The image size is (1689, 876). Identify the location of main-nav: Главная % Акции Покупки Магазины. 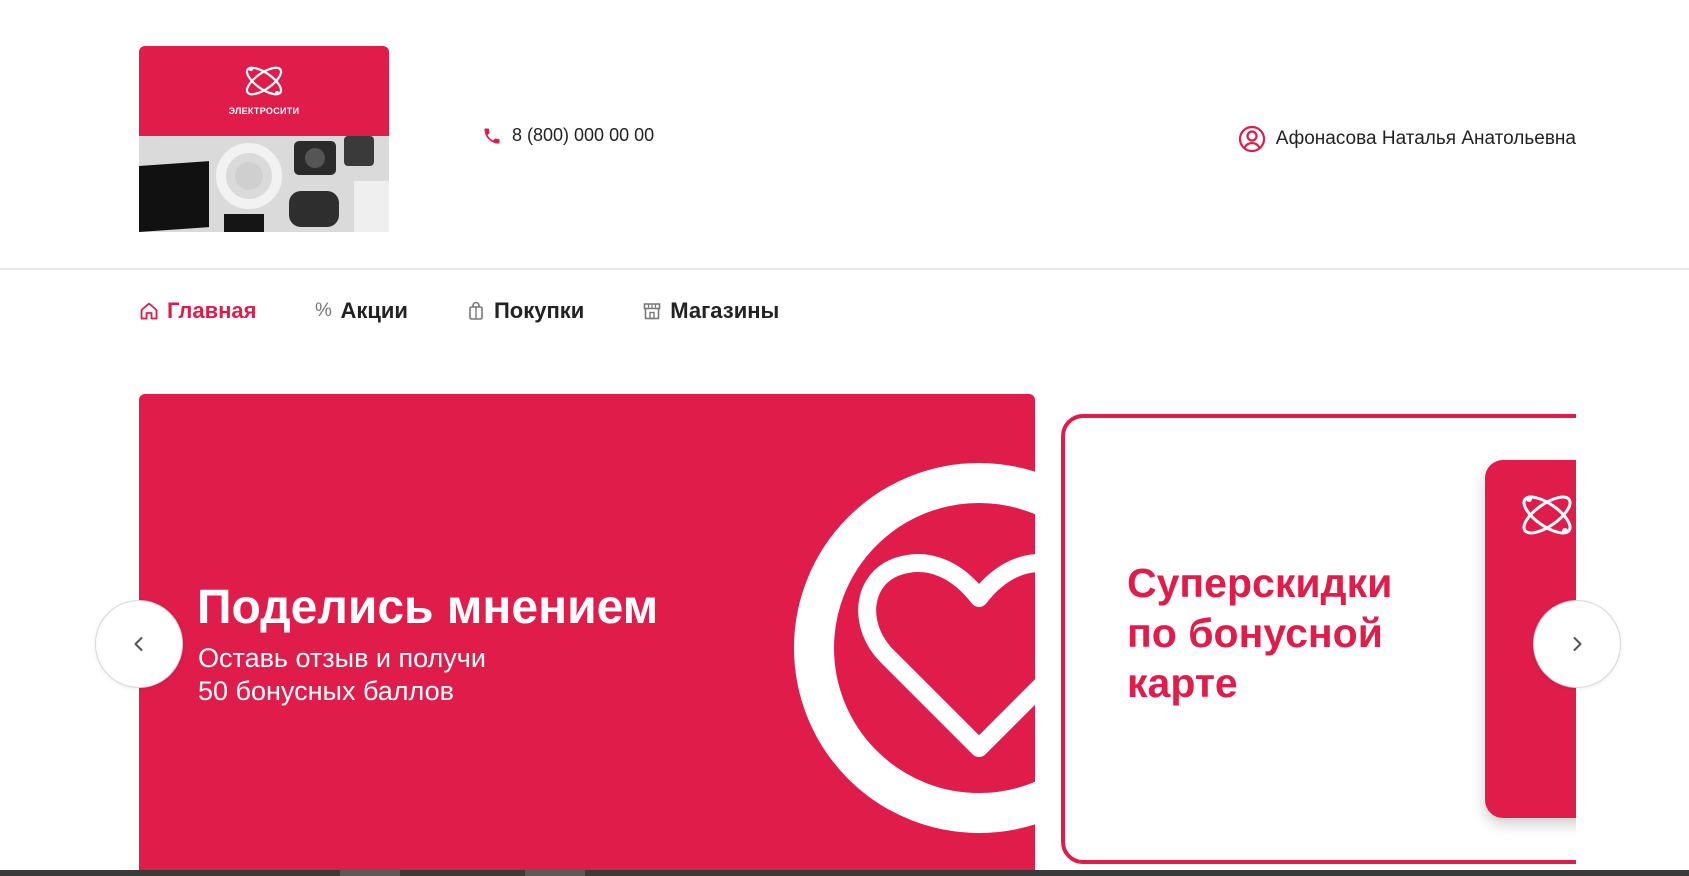
(488, 311).